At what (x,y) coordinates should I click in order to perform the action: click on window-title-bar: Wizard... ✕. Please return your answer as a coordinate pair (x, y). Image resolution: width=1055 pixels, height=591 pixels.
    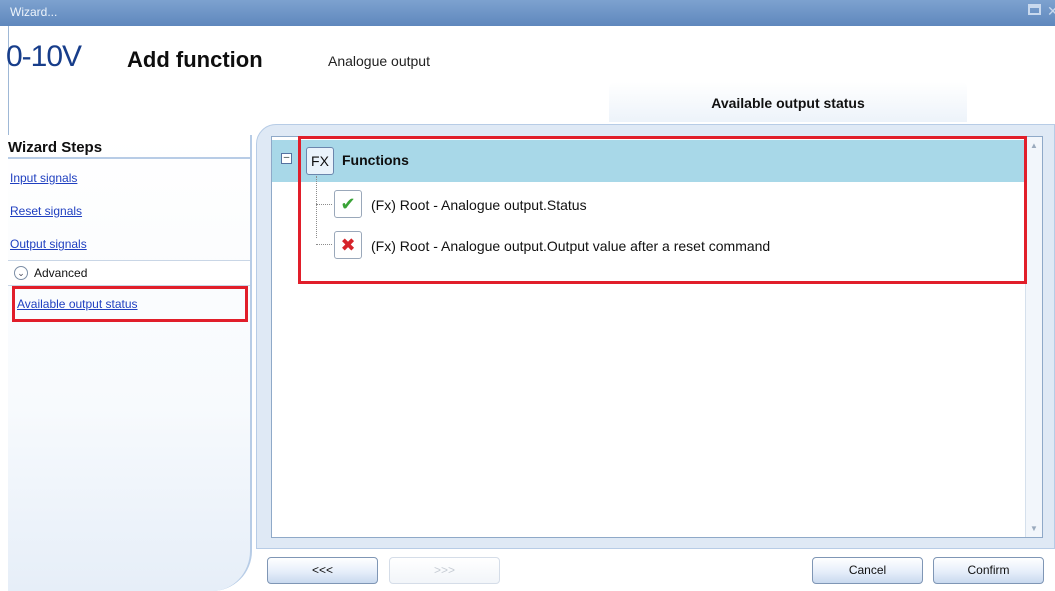
    Looking at the image, I should click on (527, 13).